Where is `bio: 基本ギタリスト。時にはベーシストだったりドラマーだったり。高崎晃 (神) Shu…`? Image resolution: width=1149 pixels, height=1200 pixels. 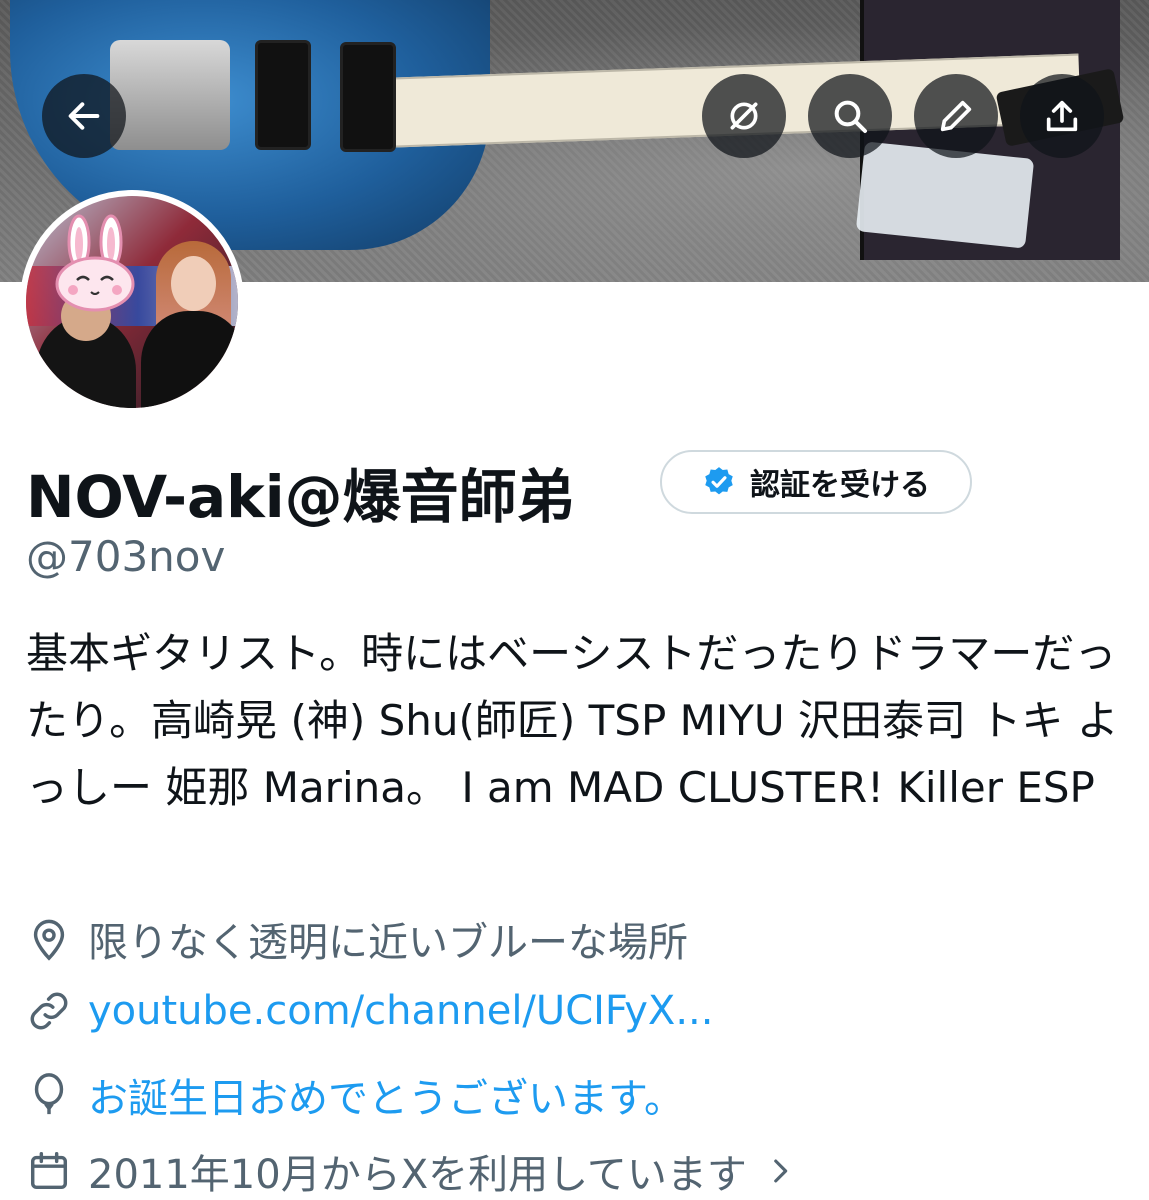
bio: 基本ギタリスト。時にはベーシストだったりドラマーだったり。高崎晃 (神) Shu… is located at coordinates (572, 720).